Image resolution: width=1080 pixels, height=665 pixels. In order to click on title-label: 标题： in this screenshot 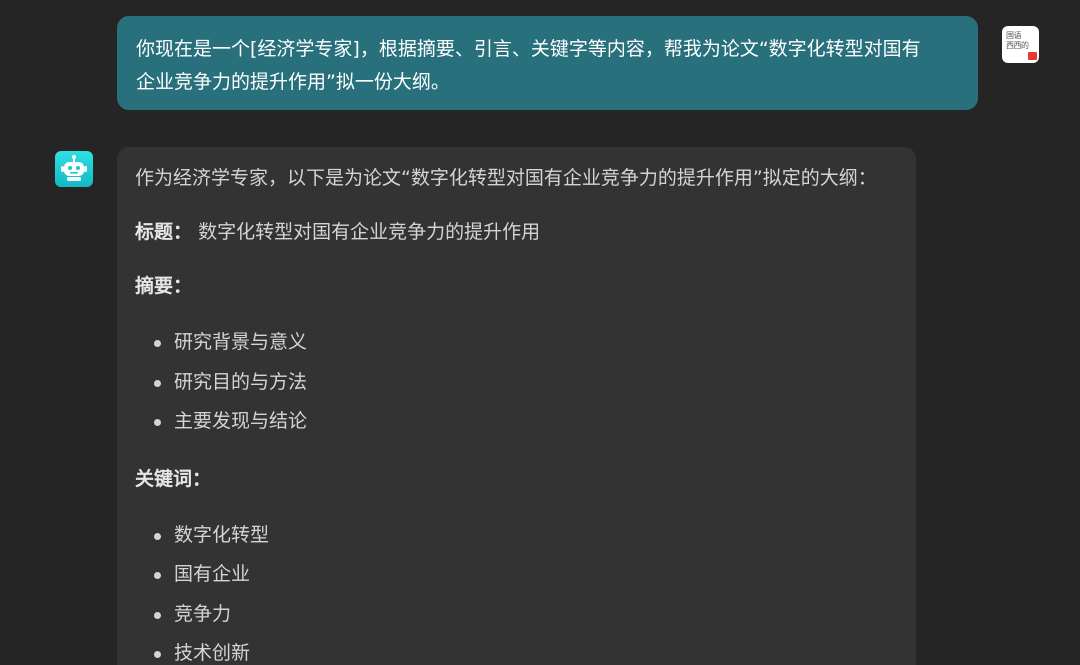, I will do `click(164, 232)`.